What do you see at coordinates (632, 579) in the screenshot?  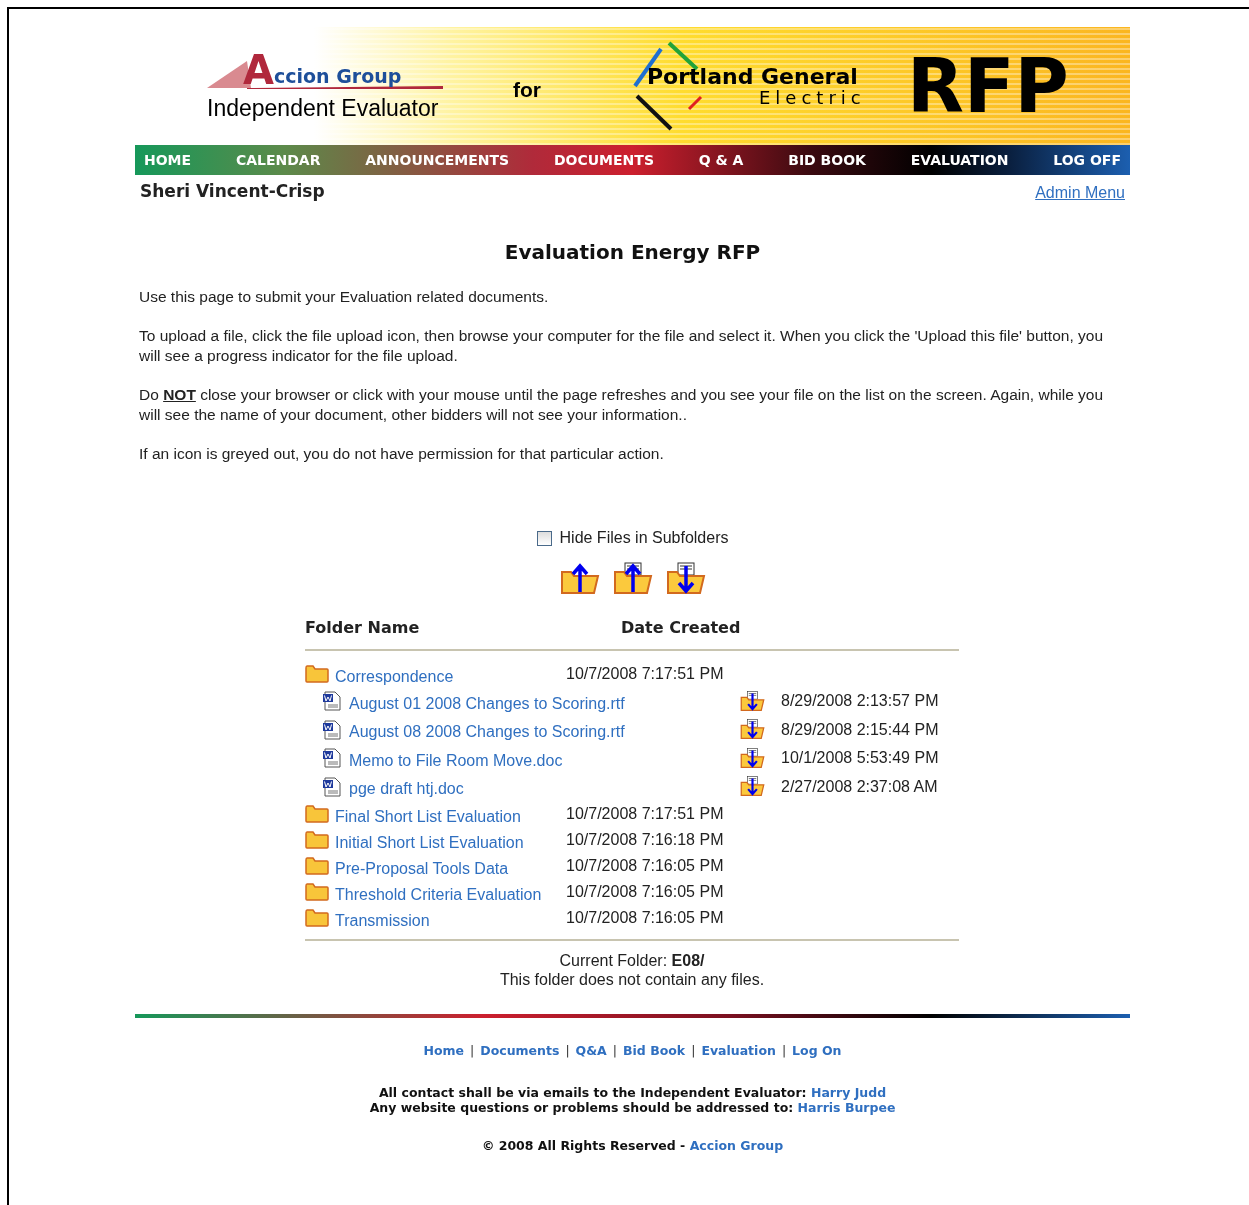 I see `upload-file-icon` at bounding box center [632, 579].